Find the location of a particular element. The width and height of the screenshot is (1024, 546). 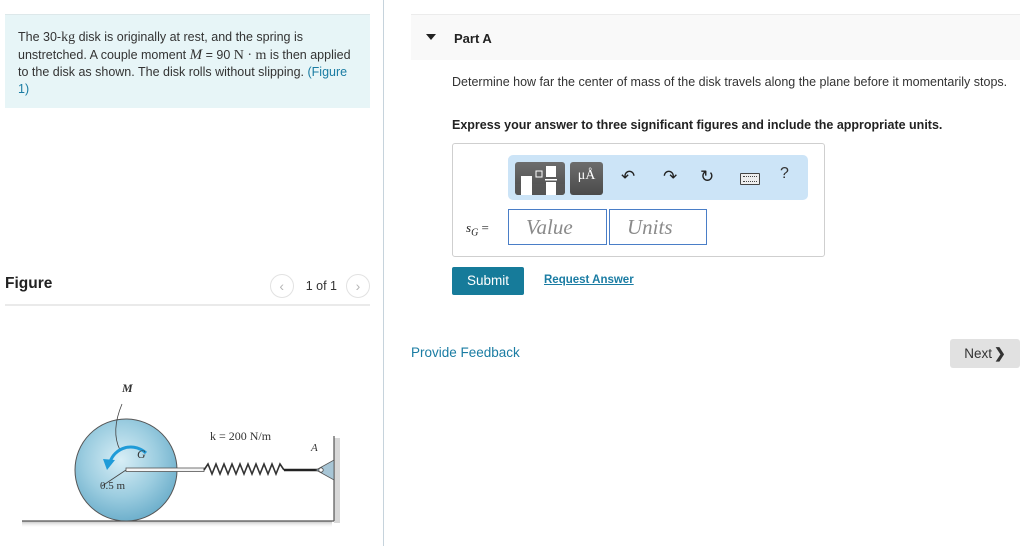

templates-button is located at coordinates (540, 178).